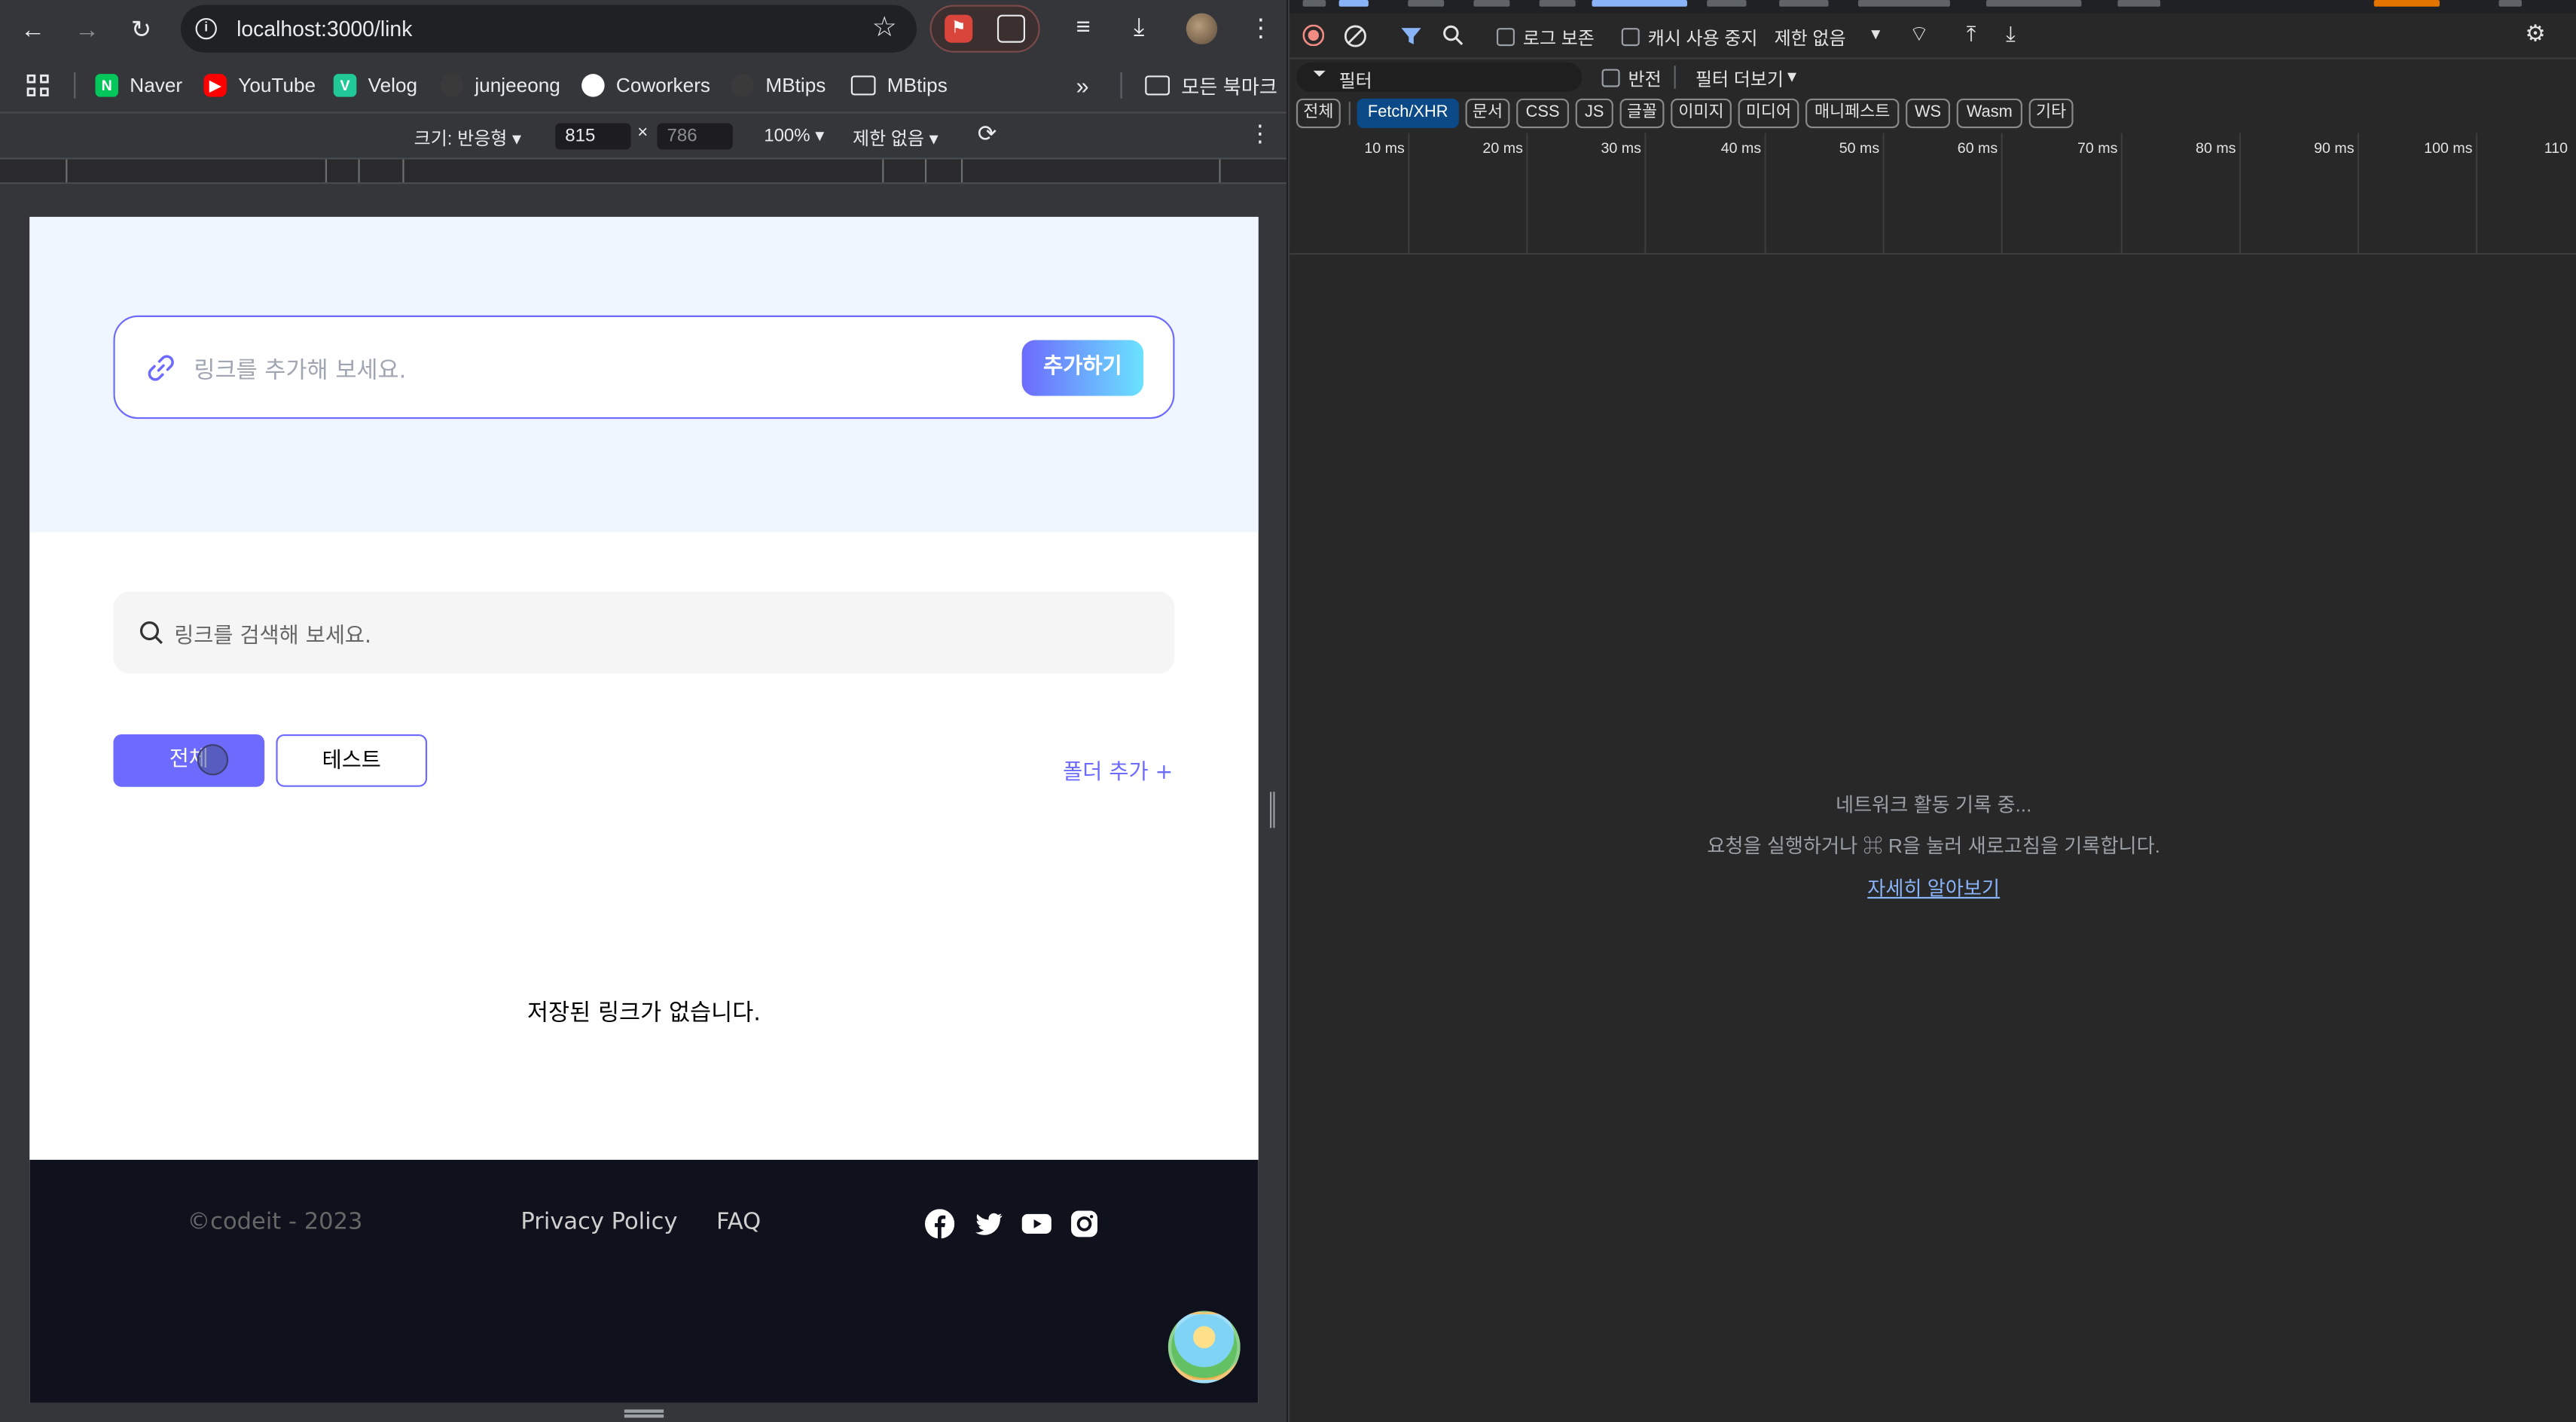 This screenshot has height=1422, width=2576. Describe the element at coordinates (644, 367) in the screenshot. I see `add-link-input: 링크를 추가해 보세요. 추가하기` at that location.